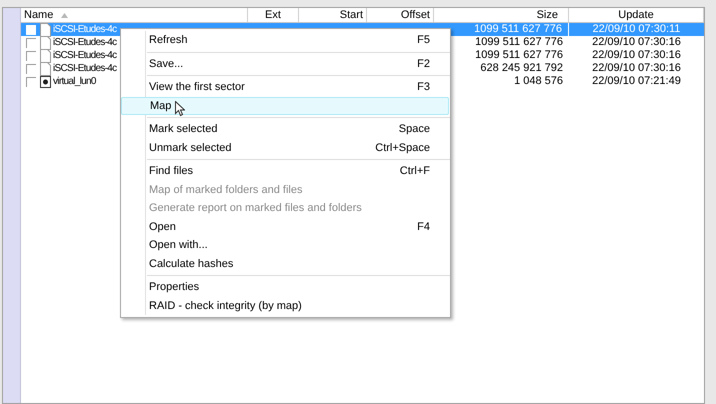 The width and height of the screenshot is (716, 404). Describe the element at coordinates (74, 81) in the screenshot. I see `file-name: virtual_lun0` at that location.